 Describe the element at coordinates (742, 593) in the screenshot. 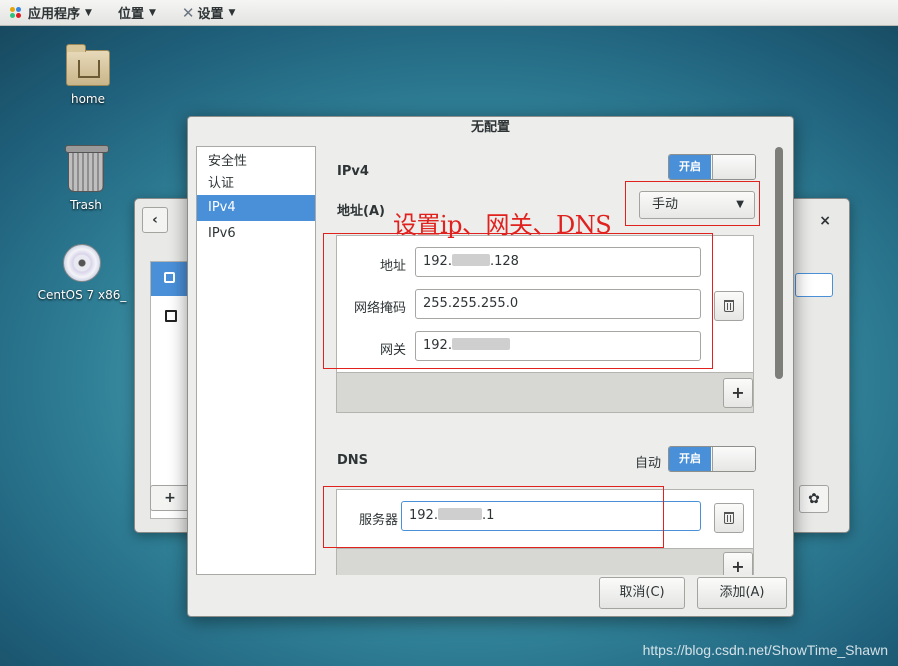

I see `add-button: 添加(A)` at that location.